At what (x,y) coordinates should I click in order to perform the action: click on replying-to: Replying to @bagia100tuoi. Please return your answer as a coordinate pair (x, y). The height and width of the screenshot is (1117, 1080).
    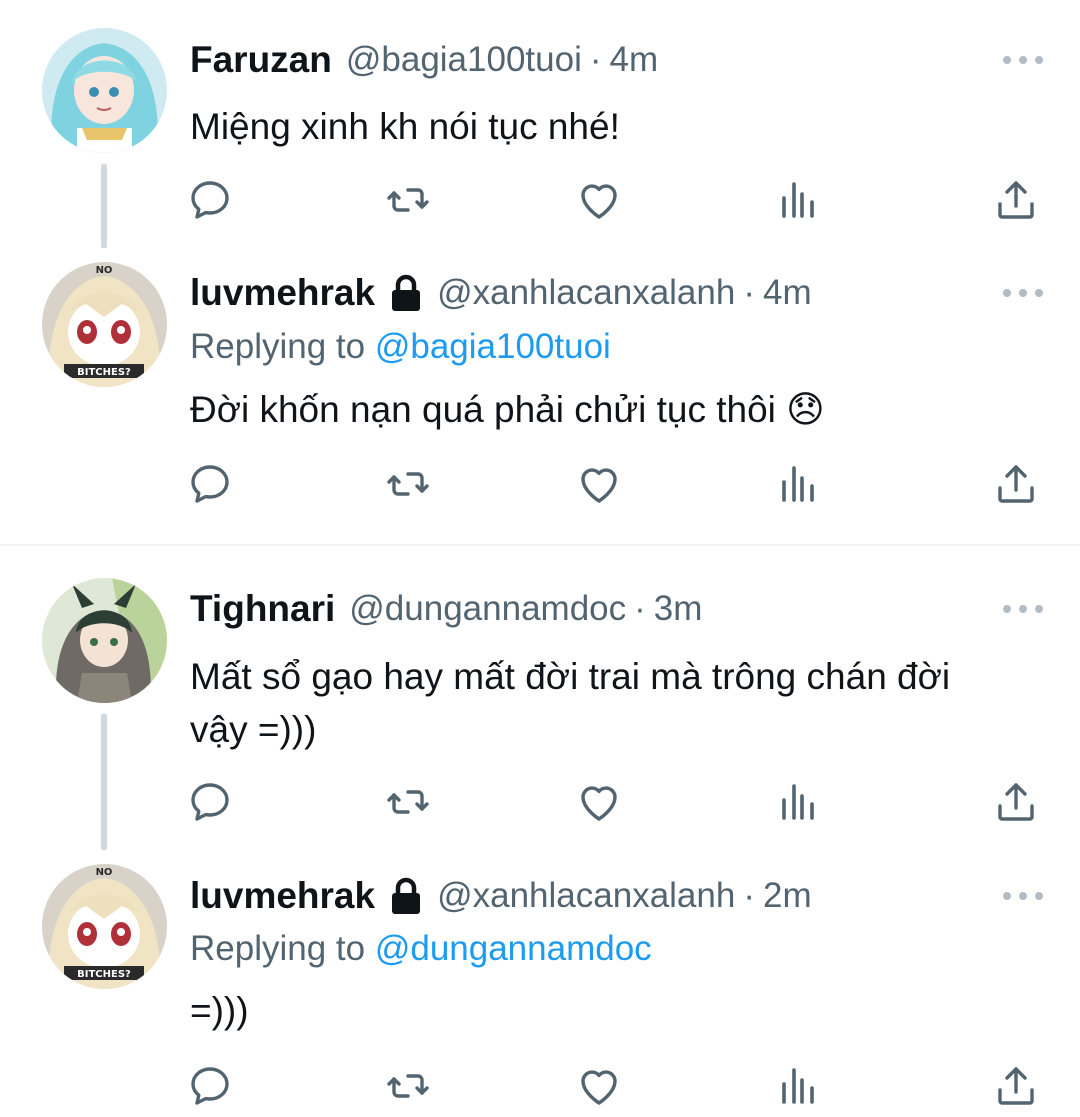
    Looking at the image, I should click on (400, 347).